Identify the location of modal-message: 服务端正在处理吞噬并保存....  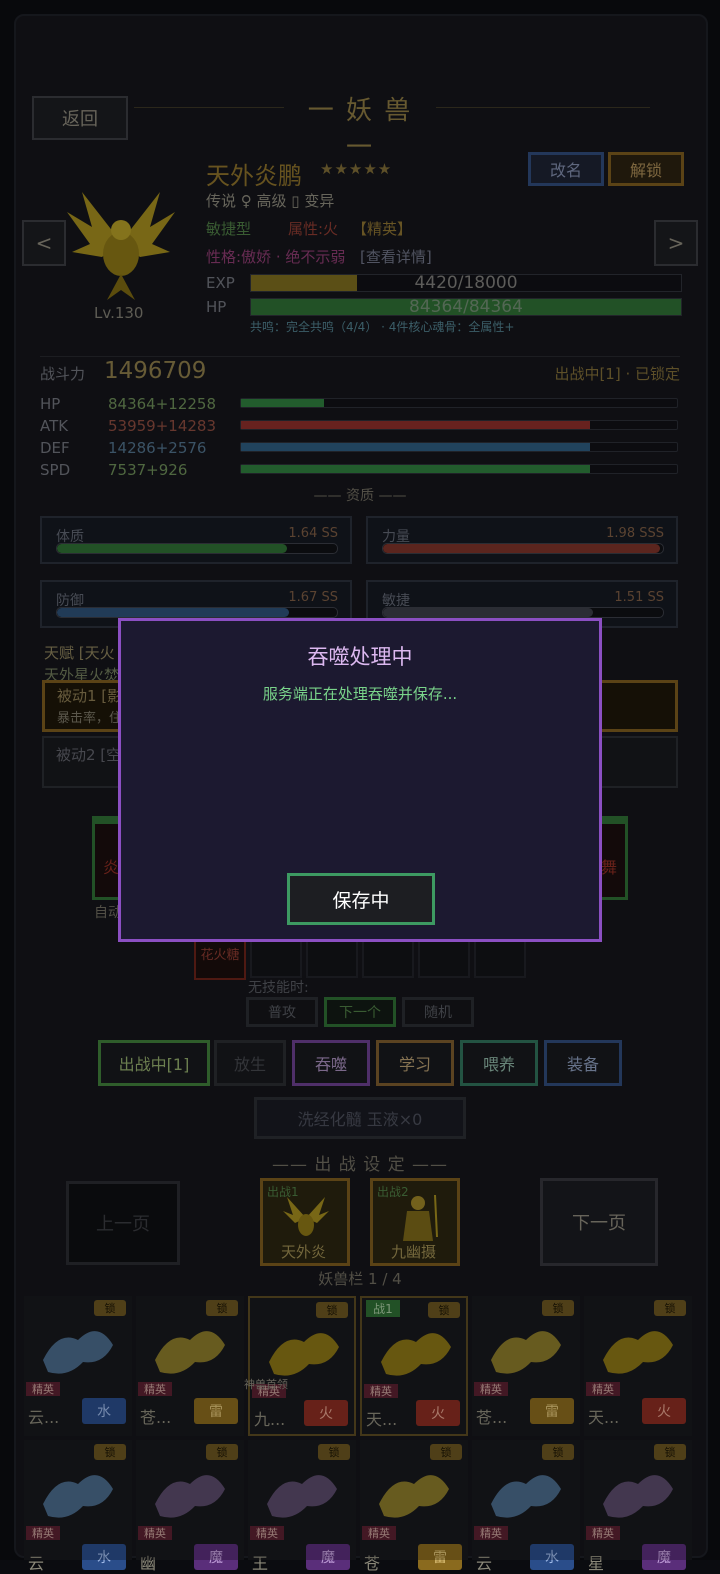
(360, 694).